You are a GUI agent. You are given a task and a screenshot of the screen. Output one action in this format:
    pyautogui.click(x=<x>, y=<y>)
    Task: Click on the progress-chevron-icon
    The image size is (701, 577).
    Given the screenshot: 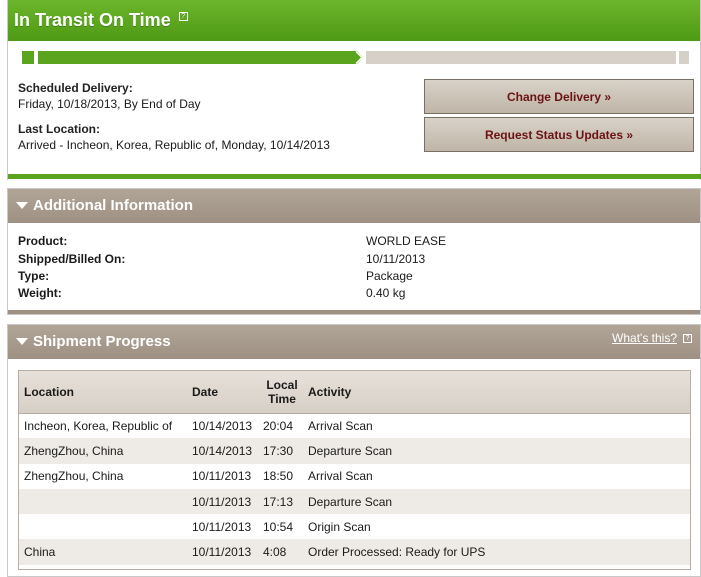 What is the action you would take?
    pyautogui.click(x=356, y=57)
    